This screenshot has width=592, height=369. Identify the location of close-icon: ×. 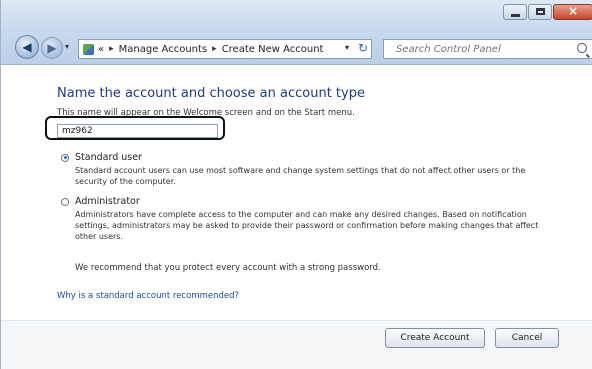
(573, 11).